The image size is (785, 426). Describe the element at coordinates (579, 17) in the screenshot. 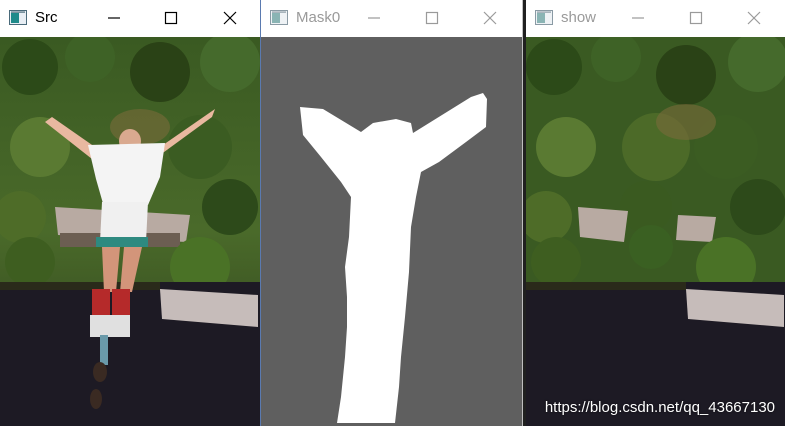

I see `window-title: show` at that location.